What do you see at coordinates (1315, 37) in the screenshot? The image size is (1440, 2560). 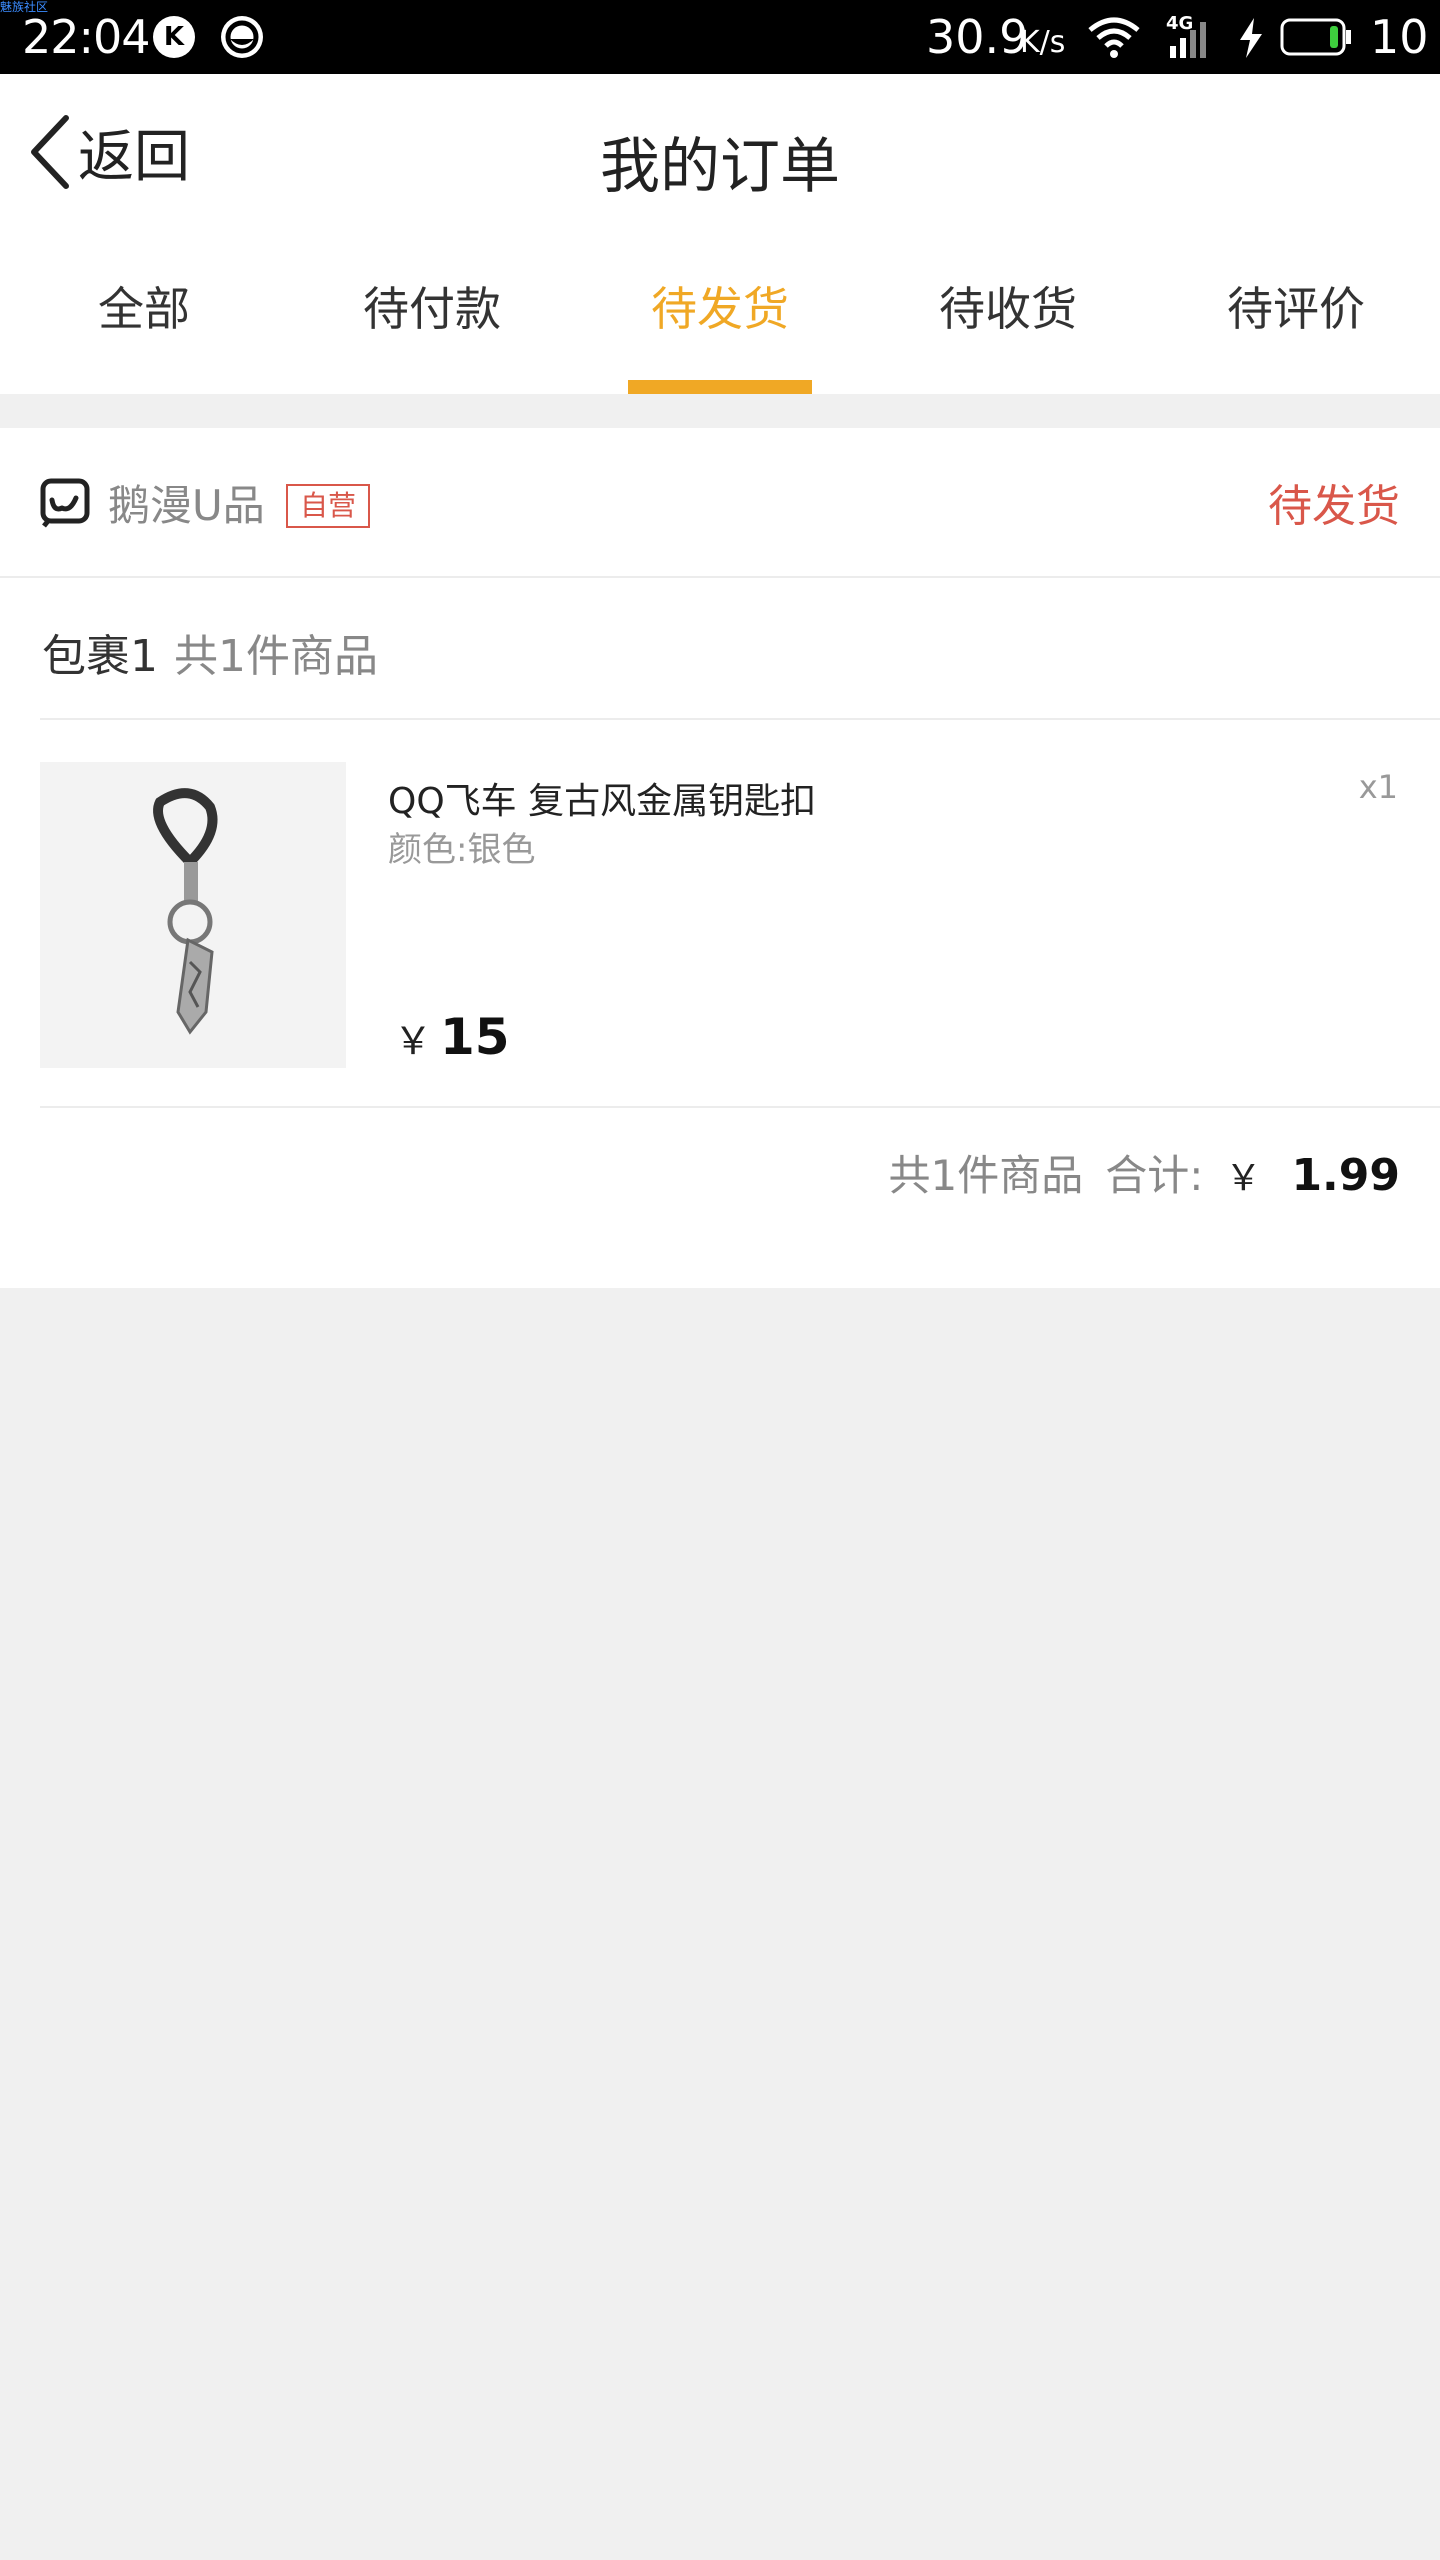 I see `battery-icon` at bounding box center [1315, 37].